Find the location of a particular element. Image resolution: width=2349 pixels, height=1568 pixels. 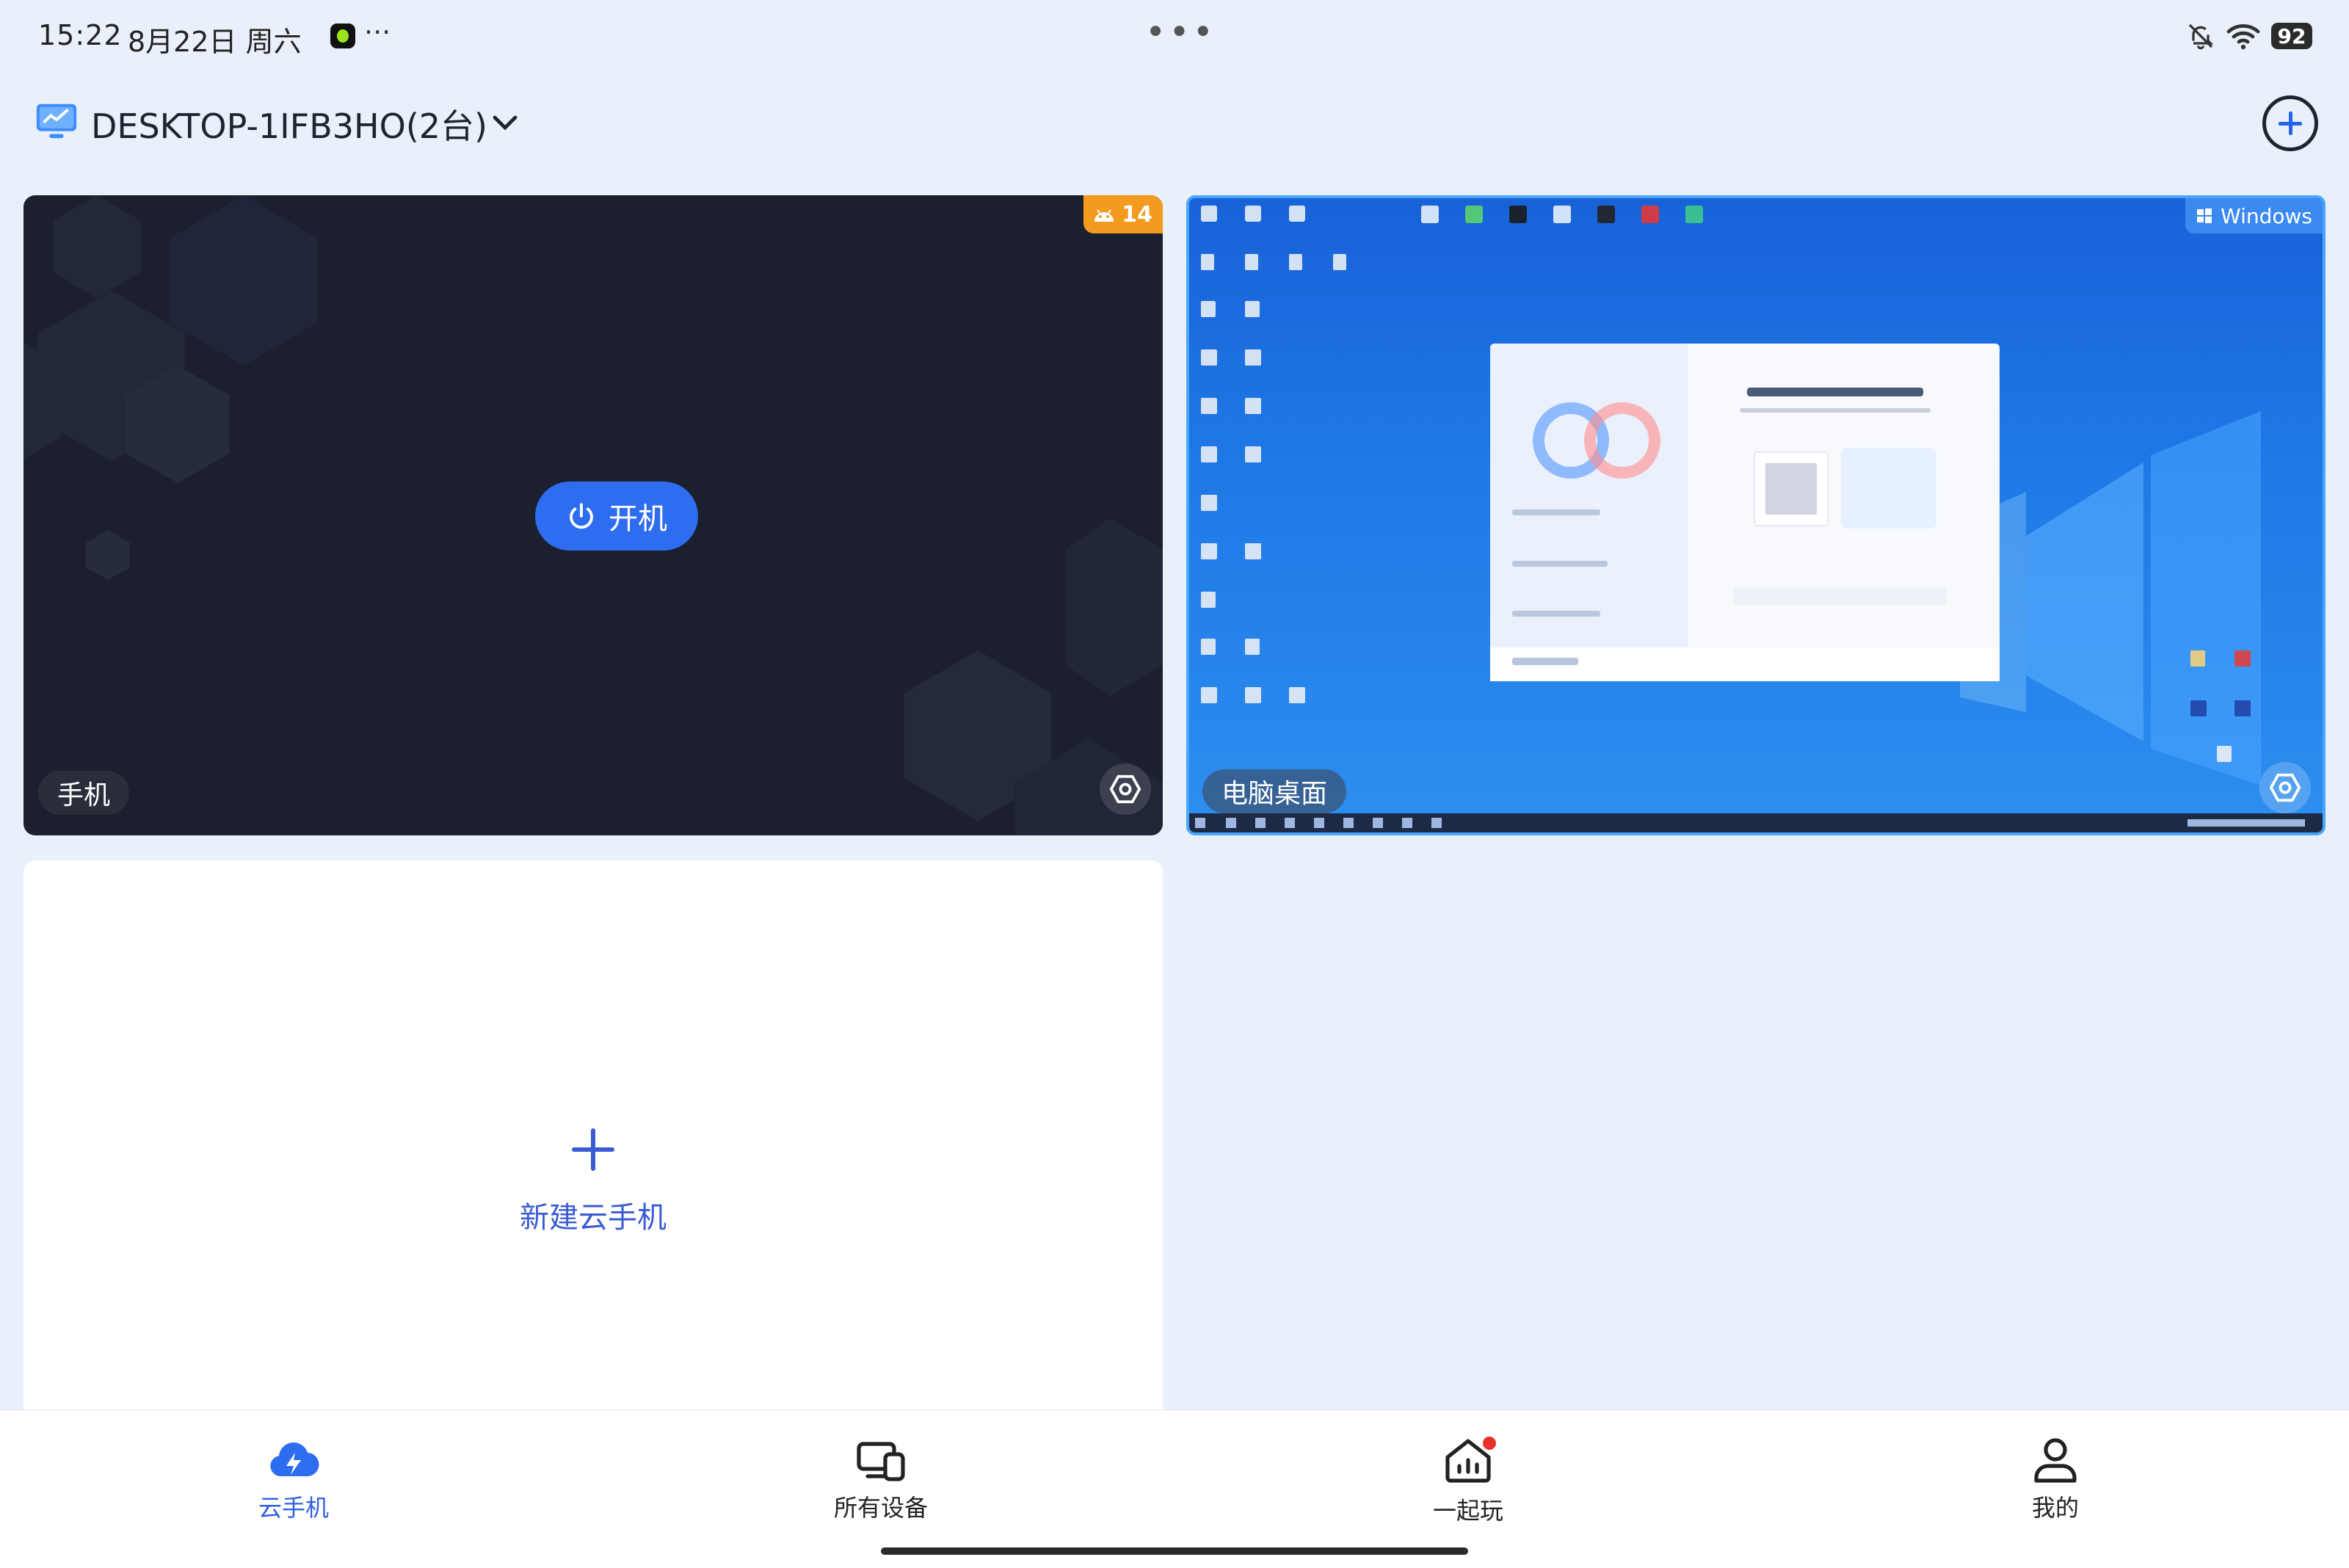

bell-muted-icon is located at coordinates (2201, 36).